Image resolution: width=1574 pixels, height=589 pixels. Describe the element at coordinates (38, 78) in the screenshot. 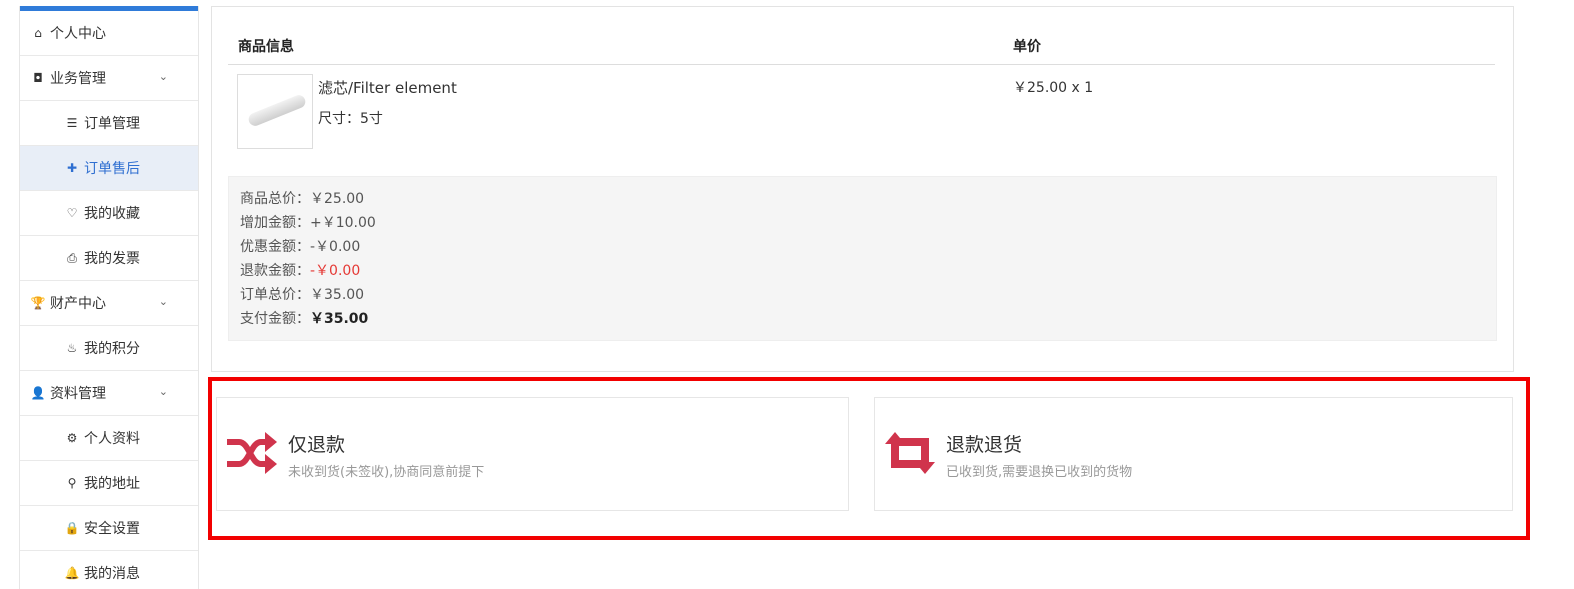

I see `cube-icon: ◘` at that location.